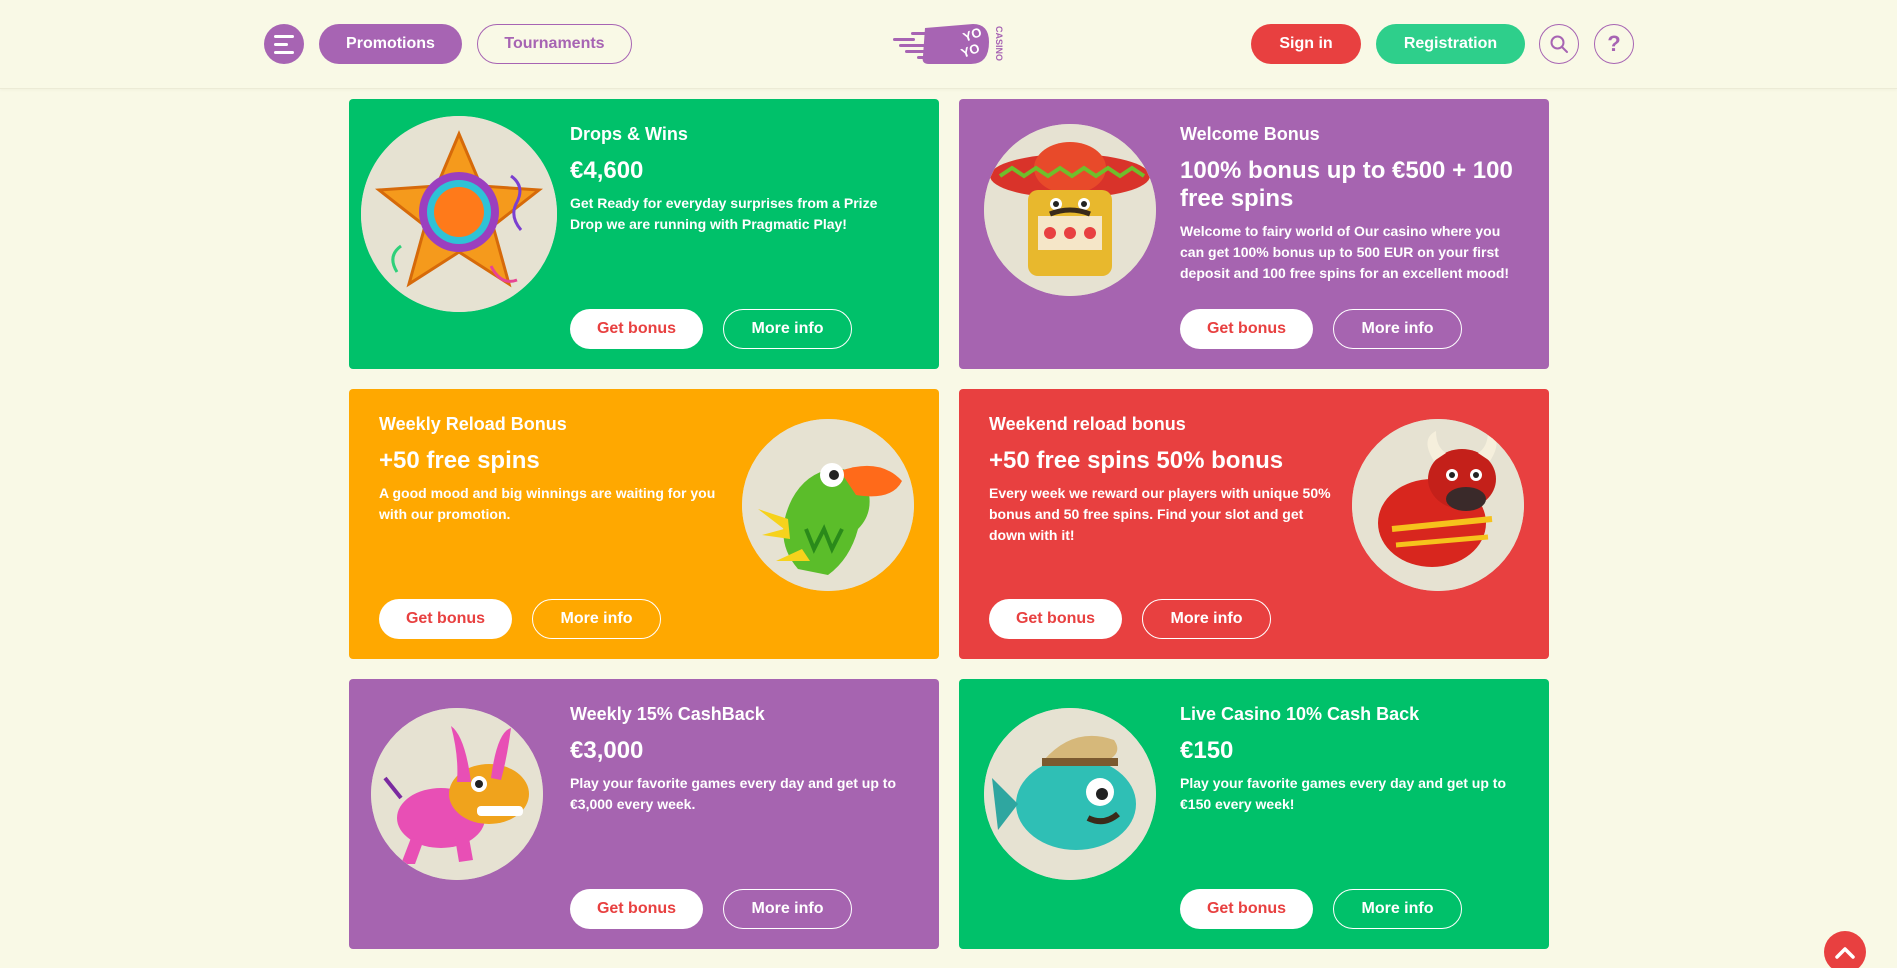  I want to click on chevron-up-icon, so click(1845, 953).